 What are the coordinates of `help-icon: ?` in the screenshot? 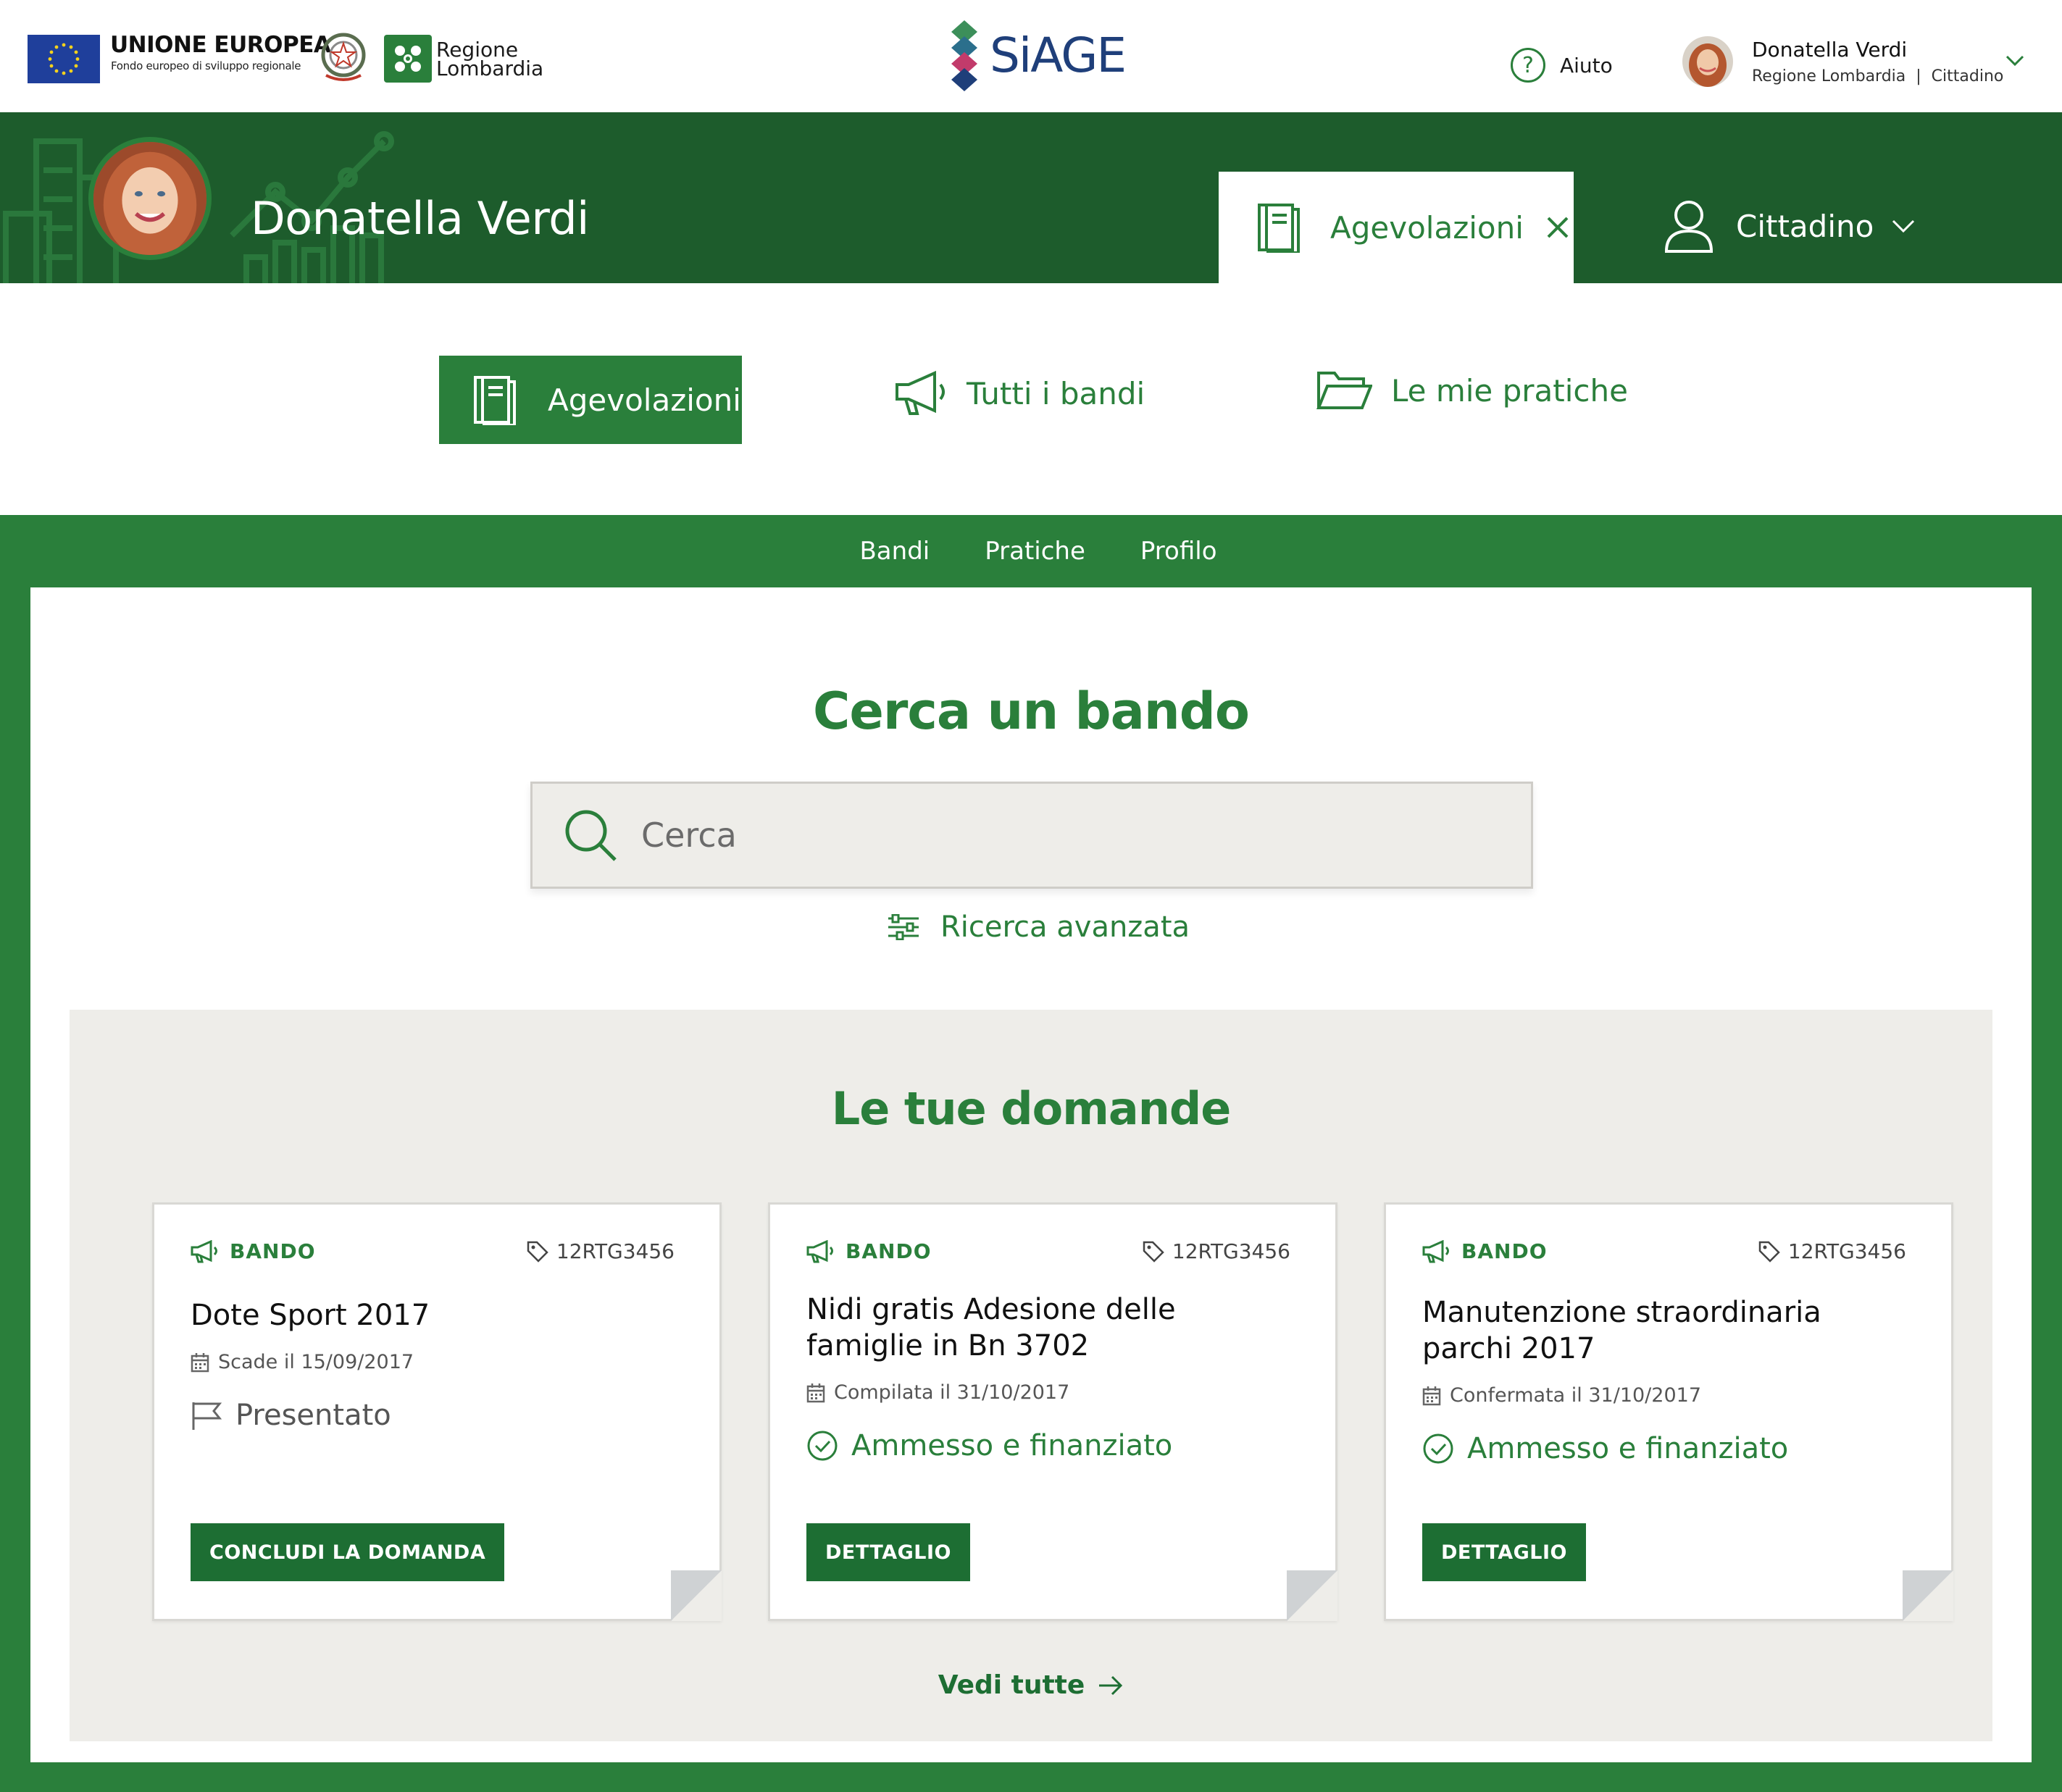 It's located at (1528, 65).